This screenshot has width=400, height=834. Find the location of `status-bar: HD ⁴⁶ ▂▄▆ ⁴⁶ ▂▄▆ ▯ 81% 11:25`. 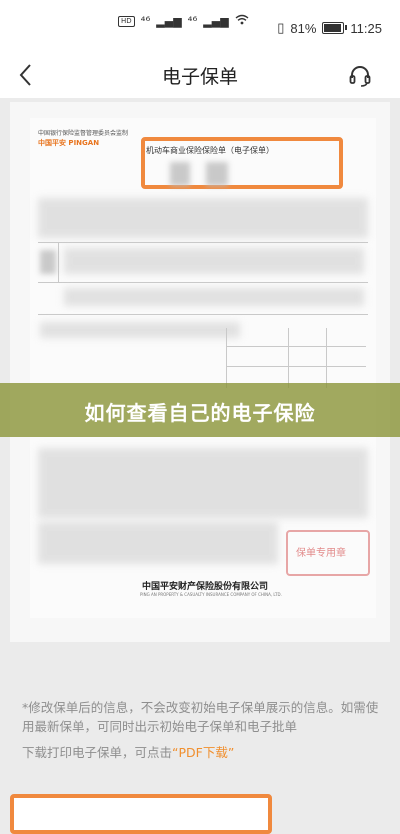

status-bar: HD ⁴⁶ ▂▄▆ ⁴⁶ ▂▄▆ ▯ 81% 11:25 is located at coordinates (200, 26).